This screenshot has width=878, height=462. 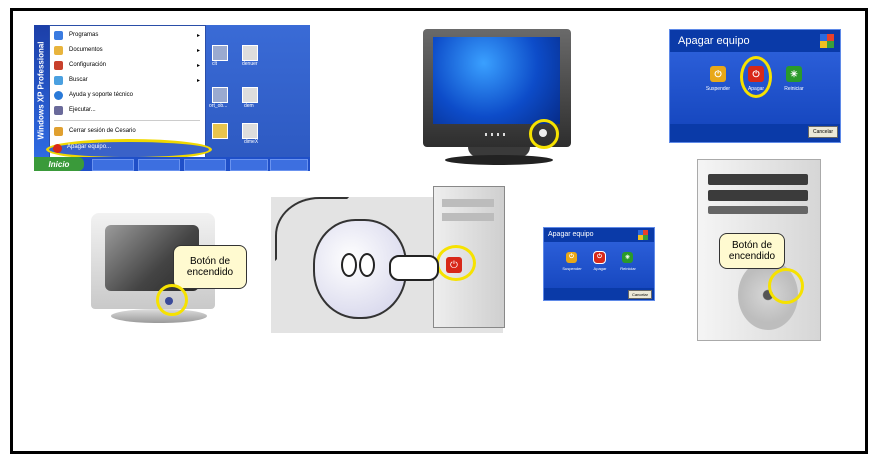 What do you see at coordinates (251, 142) in the screenshot?
I see `desktop-icon-label: dimeX` at bounding box center [251, 142].